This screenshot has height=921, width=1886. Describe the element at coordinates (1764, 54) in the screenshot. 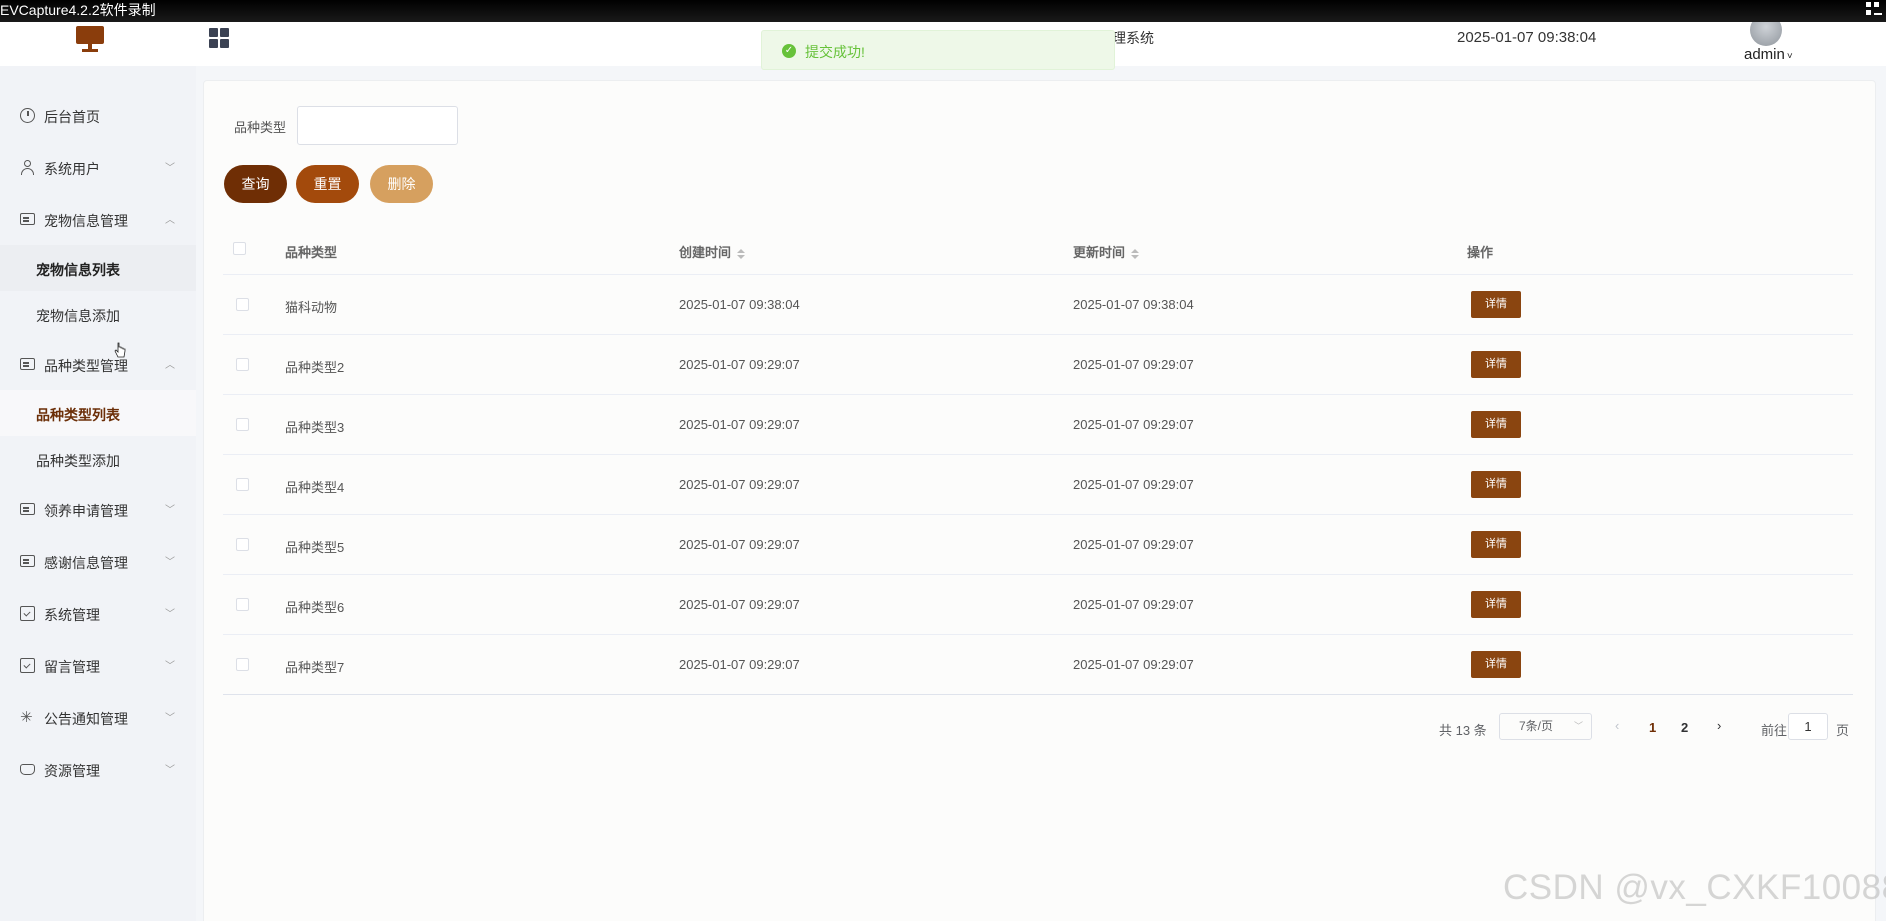

I see `user-name: admin` at that location.